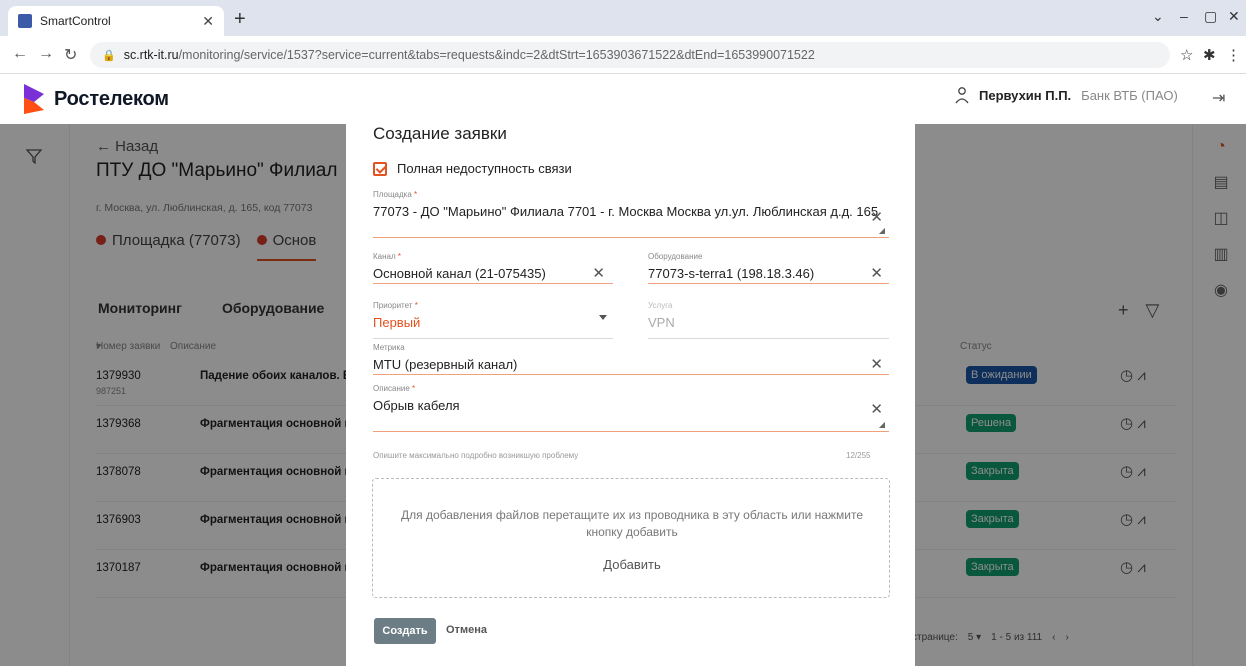 The height and width of the screenshot is (666, 1246). Describe the element at coordinates (240, 19) in the screenshot. I see `new-tab-icon: +` at that location.